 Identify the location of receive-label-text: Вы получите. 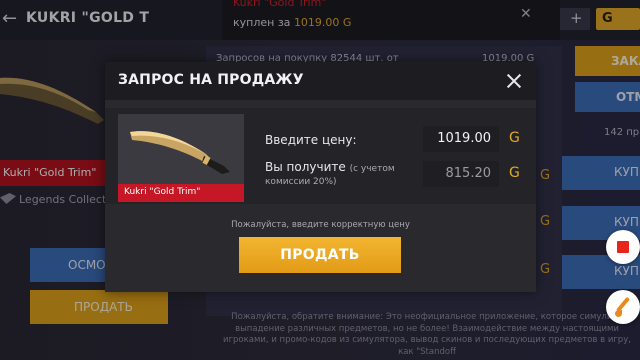
(305, 167).